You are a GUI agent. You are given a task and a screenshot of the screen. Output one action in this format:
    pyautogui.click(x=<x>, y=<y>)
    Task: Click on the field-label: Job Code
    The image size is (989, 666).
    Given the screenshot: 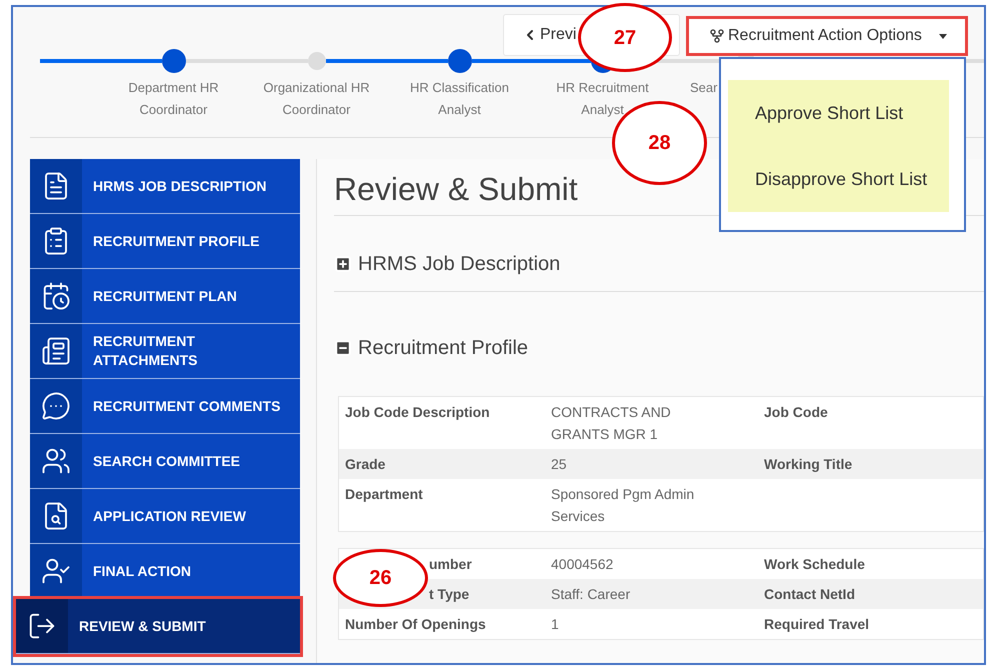 What is the action you would take?
    pyautogui.click(x=796, y=412)
    